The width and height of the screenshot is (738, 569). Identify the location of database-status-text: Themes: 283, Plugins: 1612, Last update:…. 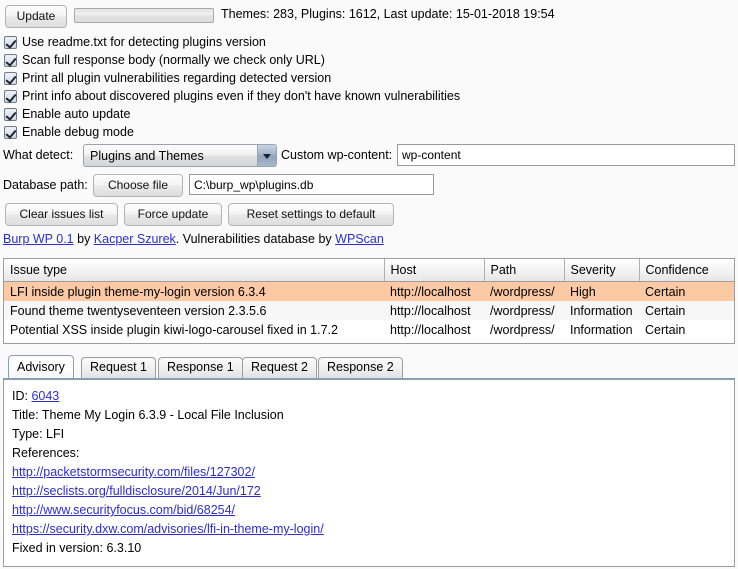
(388, 14).